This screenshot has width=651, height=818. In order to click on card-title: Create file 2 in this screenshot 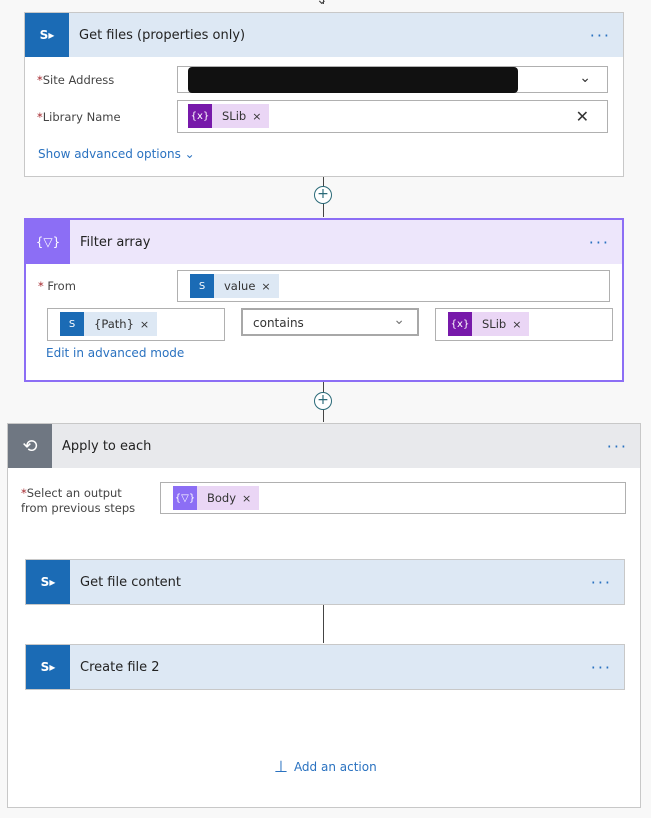, I will do `click(120, 667)`.